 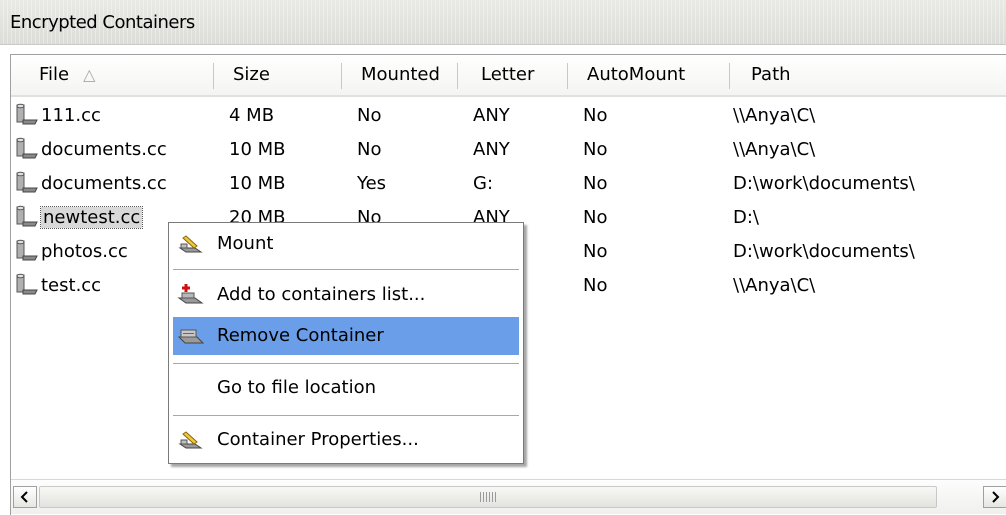 I want to click on properties-icon, so click(x=190, y=440).